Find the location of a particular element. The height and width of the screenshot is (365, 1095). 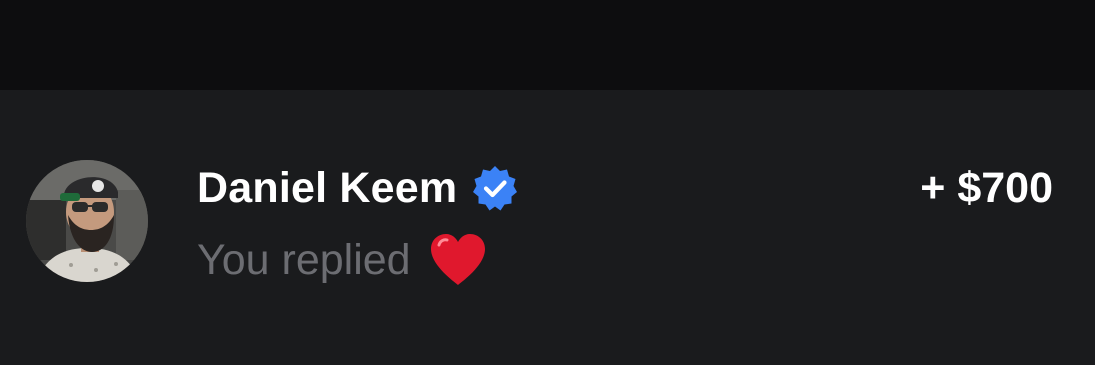

contact-name: Daniel Keem is located at coordinates (327, 188).